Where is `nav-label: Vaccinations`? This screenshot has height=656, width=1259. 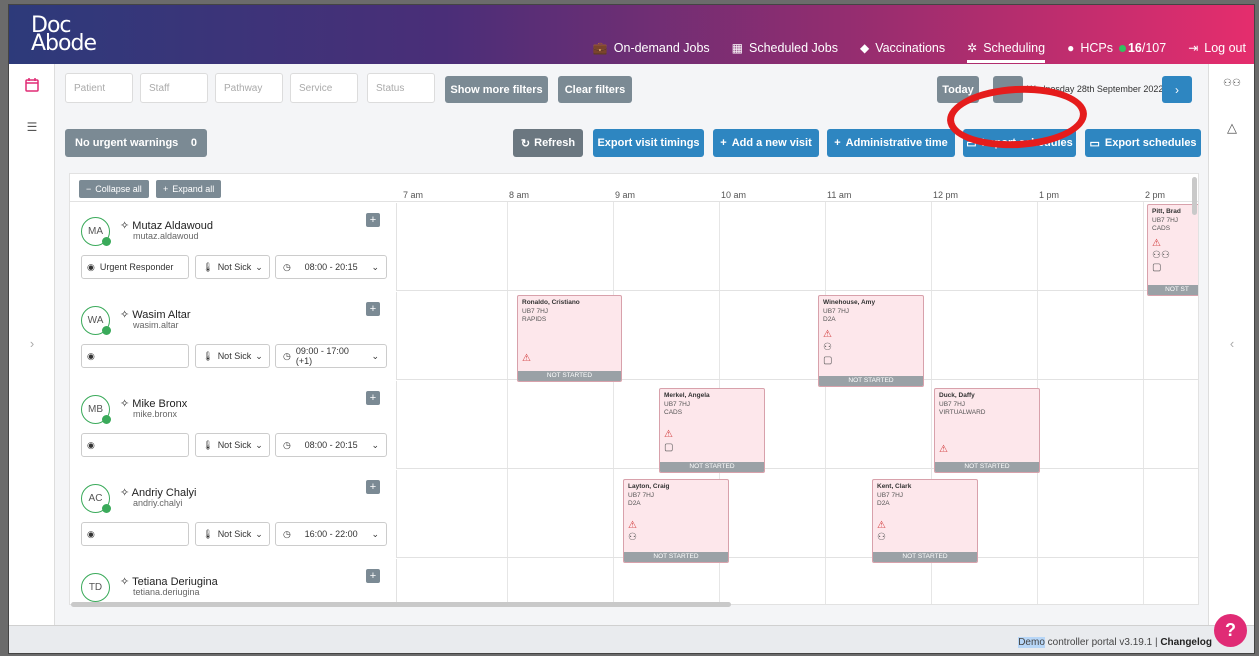 nav-label: Vaccinations is located at coordinates (910, 48).